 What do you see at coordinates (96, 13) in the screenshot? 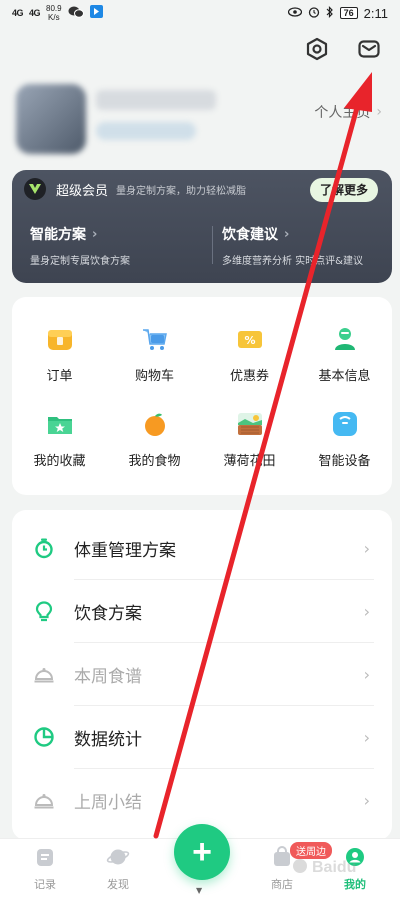
I see `app-notification-icon` at bounding box center [96, 13].